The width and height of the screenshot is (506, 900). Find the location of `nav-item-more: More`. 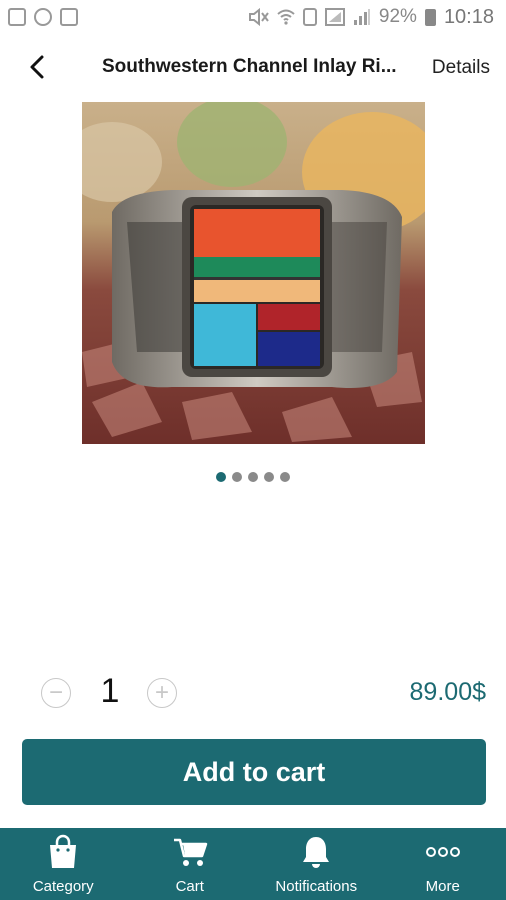

nav-item-more: More is located at coordinates (443, 864).